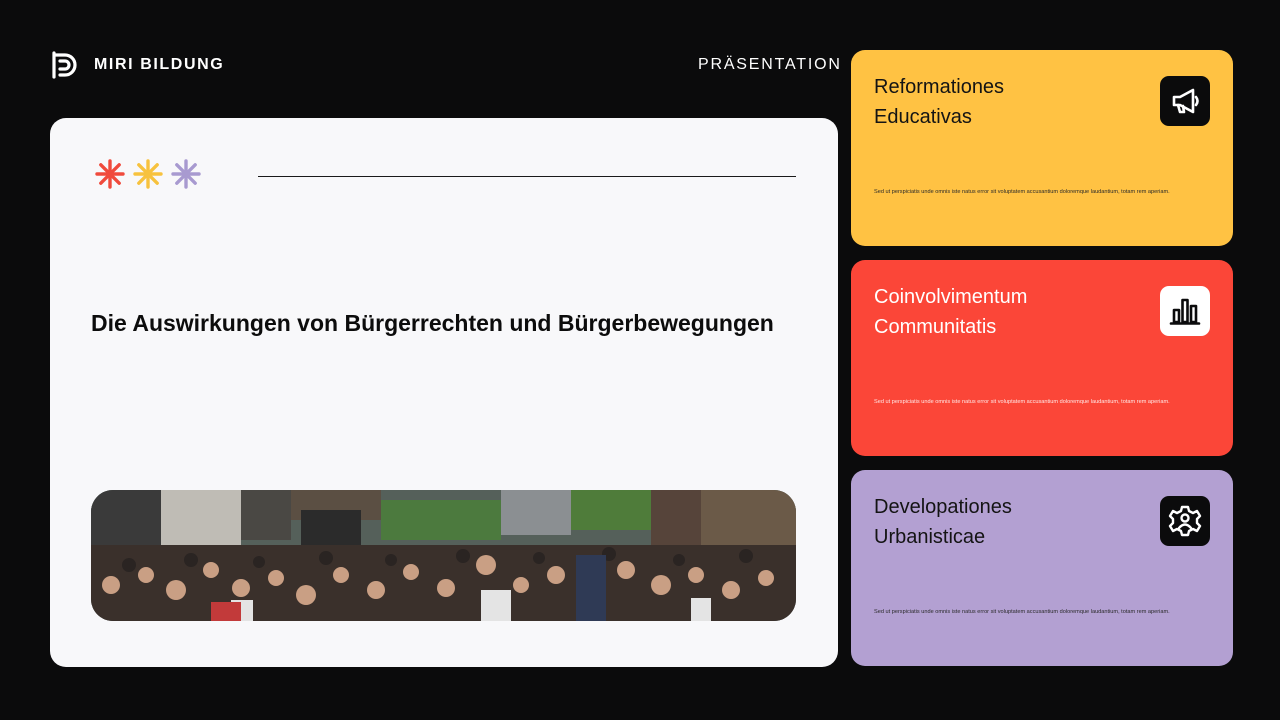 This screenshot has width=1280, height=720. Describe the element at coordinates (770, 64) in the screenshot. I see `presentation-label: PRÄSENTATION` at that location.